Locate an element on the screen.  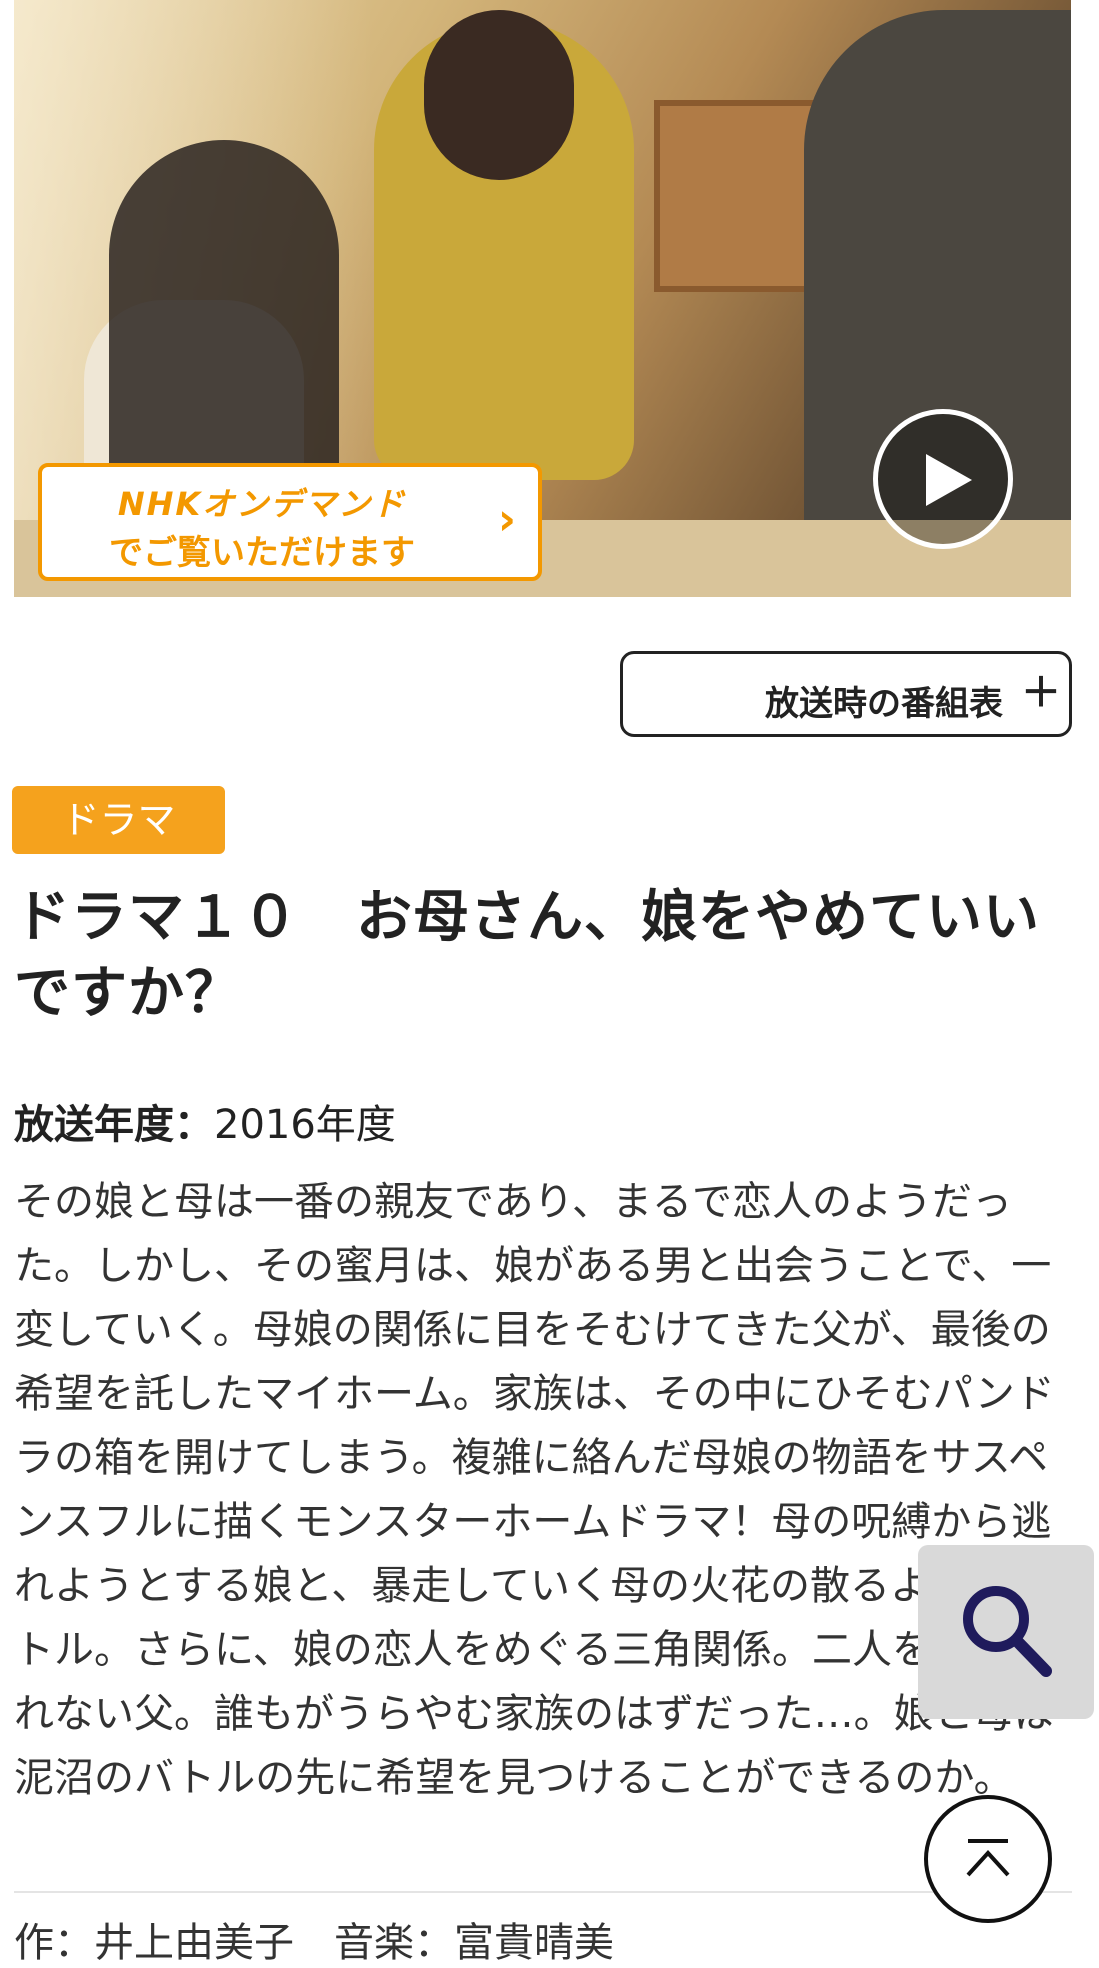
play-button is located at coordinates (943, 479).